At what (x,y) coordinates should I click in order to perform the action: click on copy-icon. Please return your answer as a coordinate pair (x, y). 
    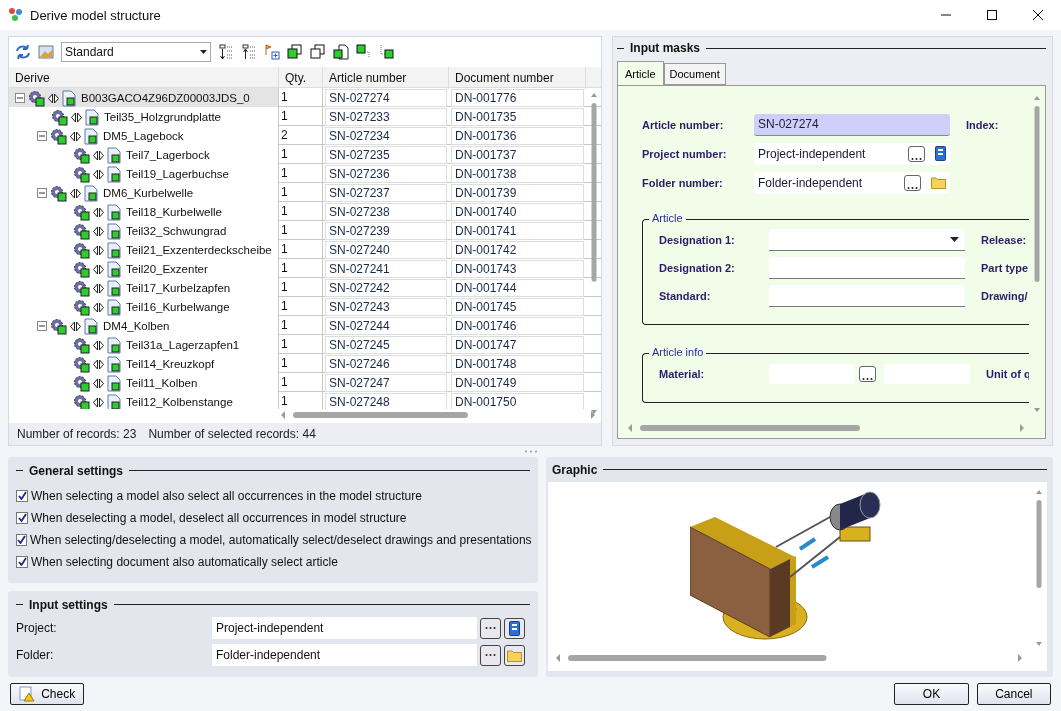
    Looking at the image, I should click on (318, 52).